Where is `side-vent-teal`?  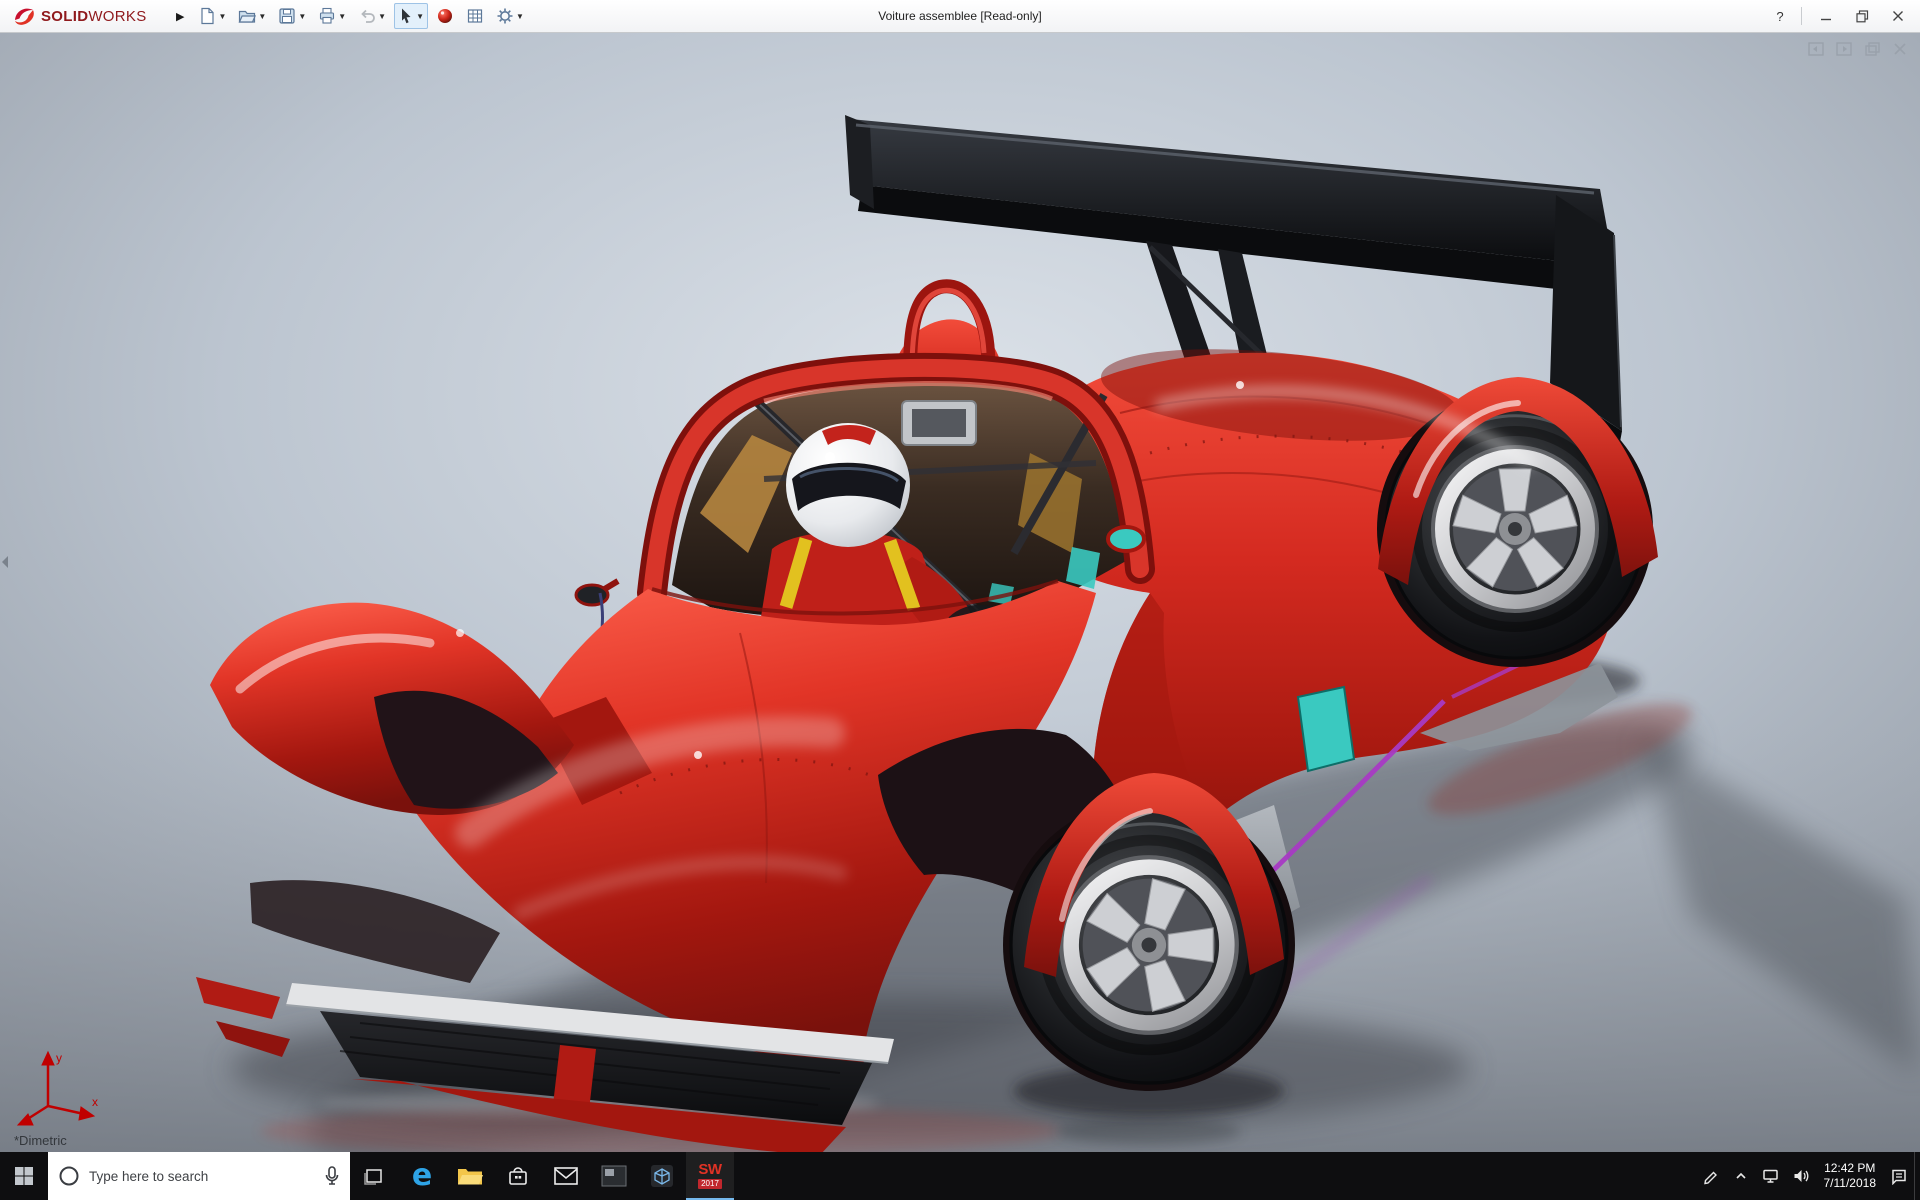
side-vent-teal is located at coordinates (1326, 729).